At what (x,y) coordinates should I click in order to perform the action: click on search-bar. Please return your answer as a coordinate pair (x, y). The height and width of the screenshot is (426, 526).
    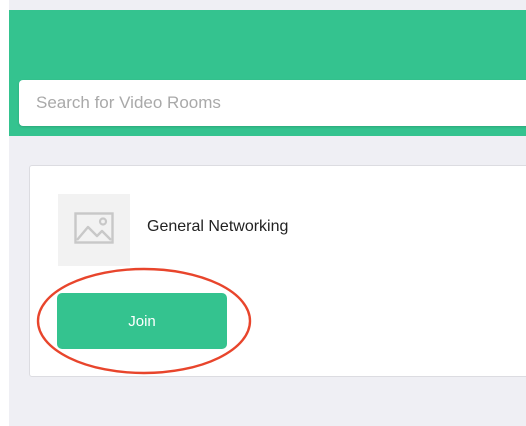
    Looking at the image, I should click on (272, 103).